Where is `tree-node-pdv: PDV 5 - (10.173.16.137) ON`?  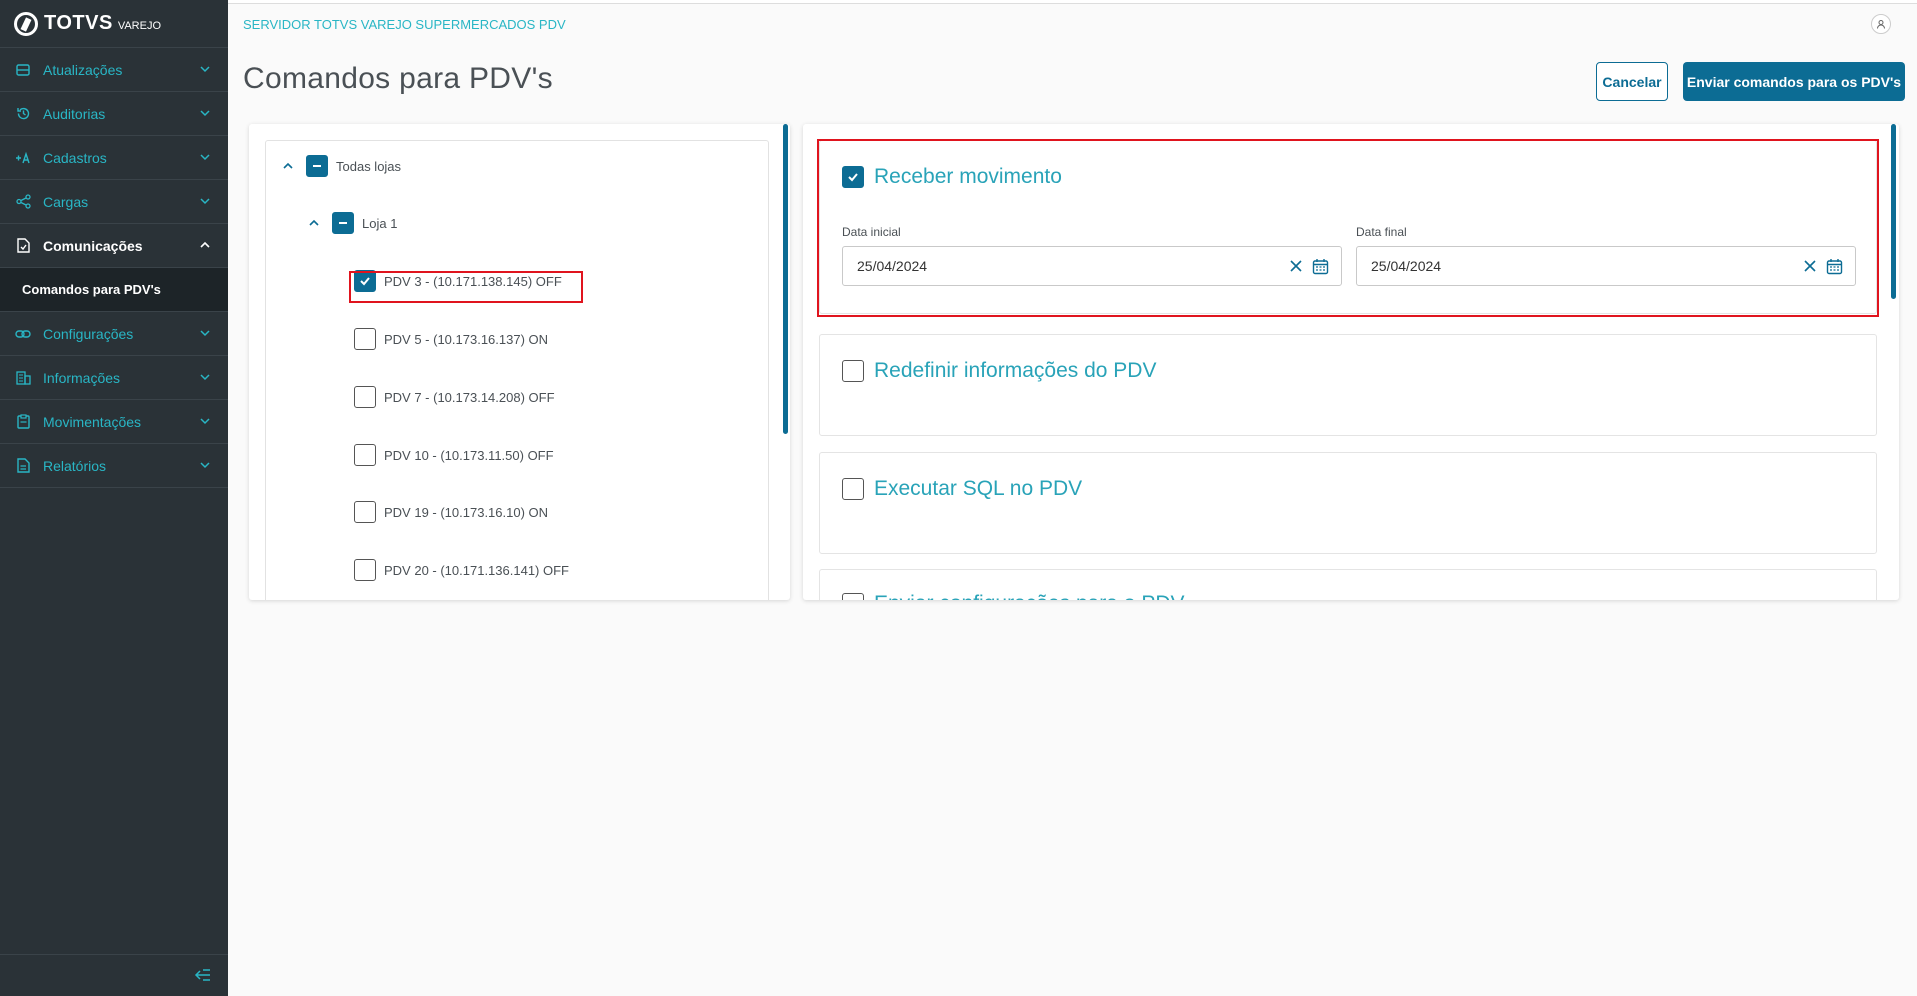 tree-node-pdv: PDV 5 - (10.173.16.137) ON is located at coordinates (451, 339).